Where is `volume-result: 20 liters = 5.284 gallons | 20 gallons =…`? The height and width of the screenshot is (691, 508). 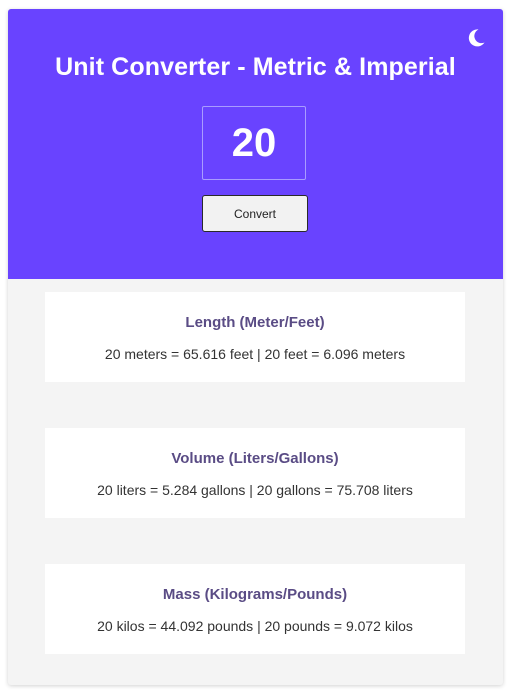 volume-result: 20 liters = 5.284 gallons | 20 gallons =… is located at coordinates (255, 490).